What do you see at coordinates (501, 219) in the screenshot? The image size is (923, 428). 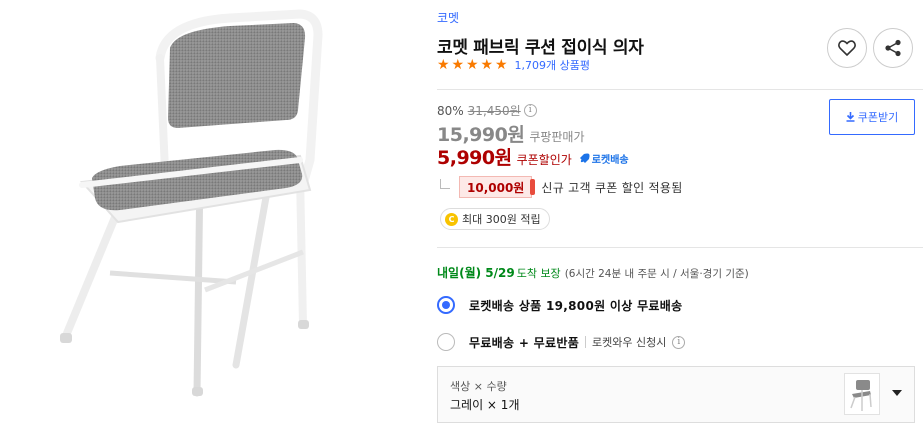 I see `cash-reward-text: 최대 300원 적립` at bounding box center [501, 219].